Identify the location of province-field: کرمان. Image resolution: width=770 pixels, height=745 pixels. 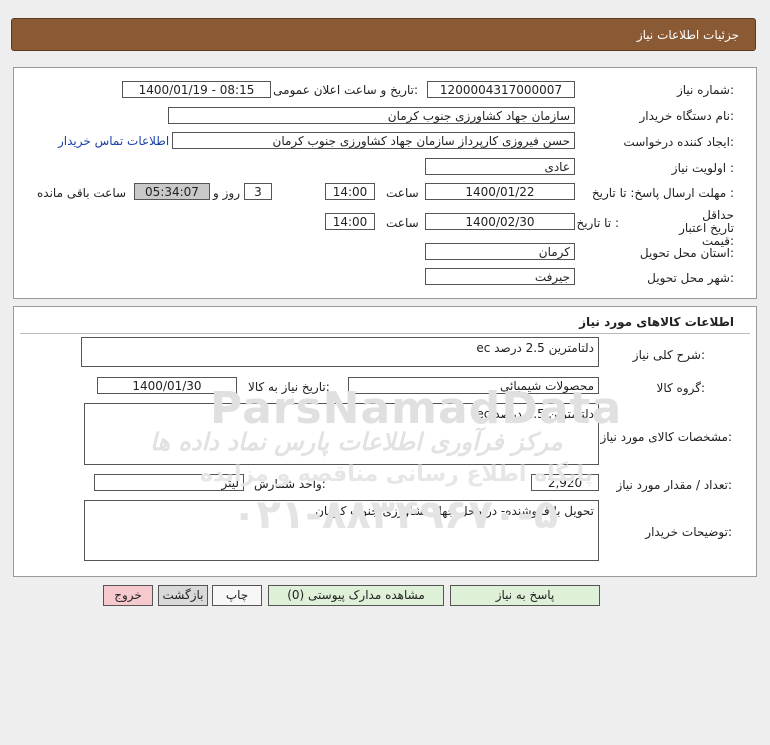
(500, 251).